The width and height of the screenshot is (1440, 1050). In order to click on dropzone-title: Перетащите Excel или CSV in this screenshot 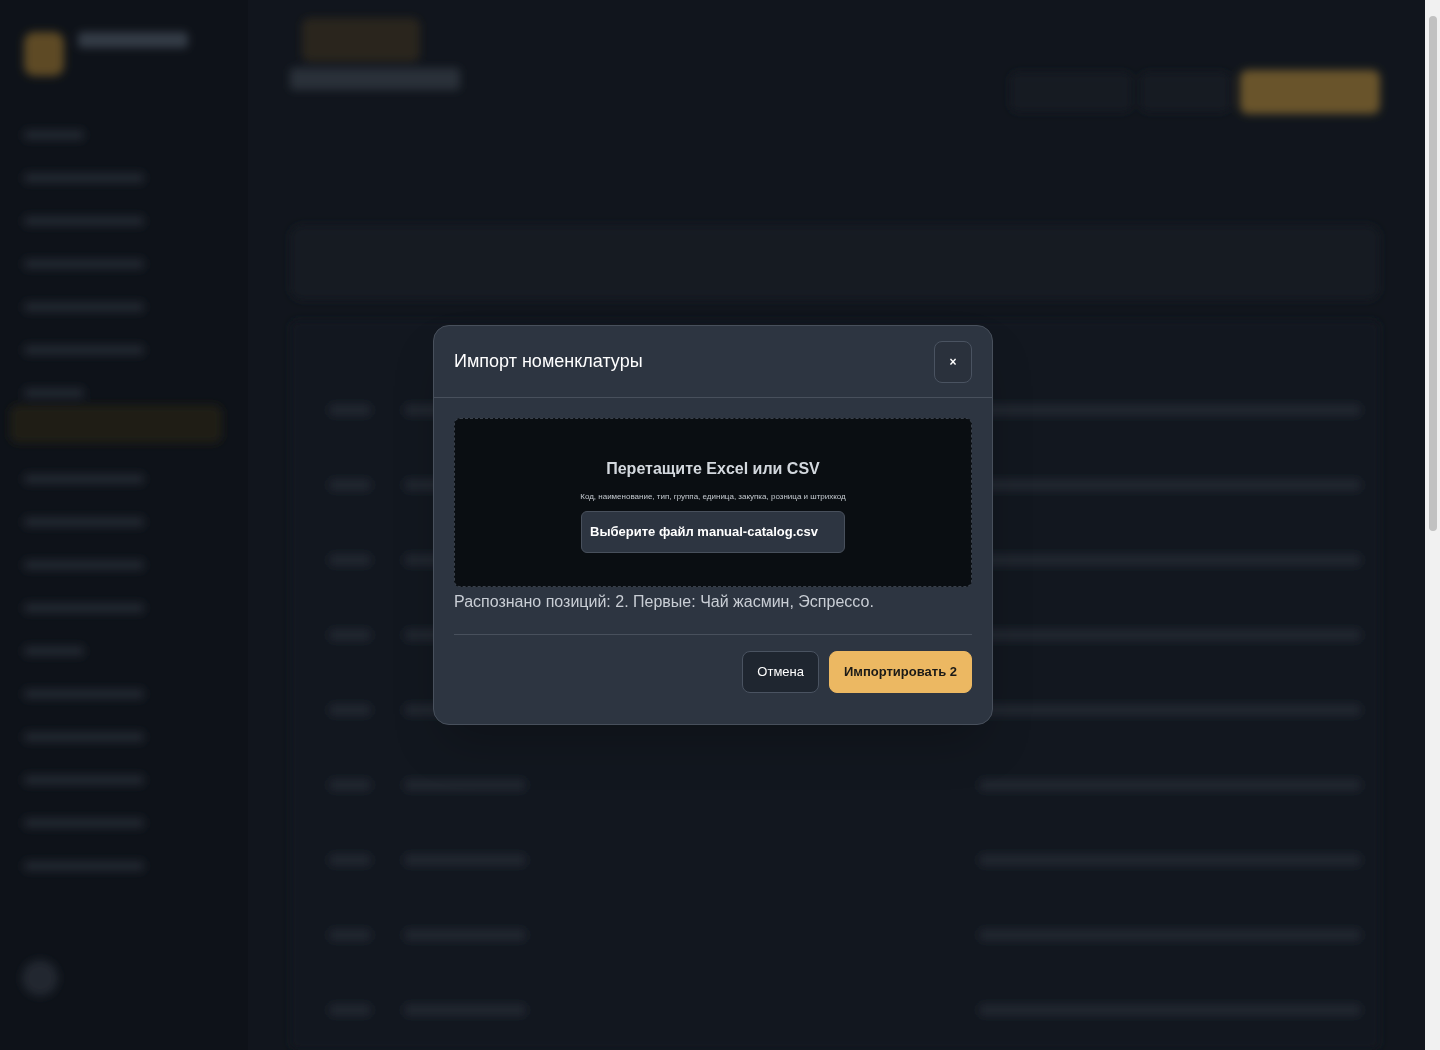, I will do `click(713, 469)`.